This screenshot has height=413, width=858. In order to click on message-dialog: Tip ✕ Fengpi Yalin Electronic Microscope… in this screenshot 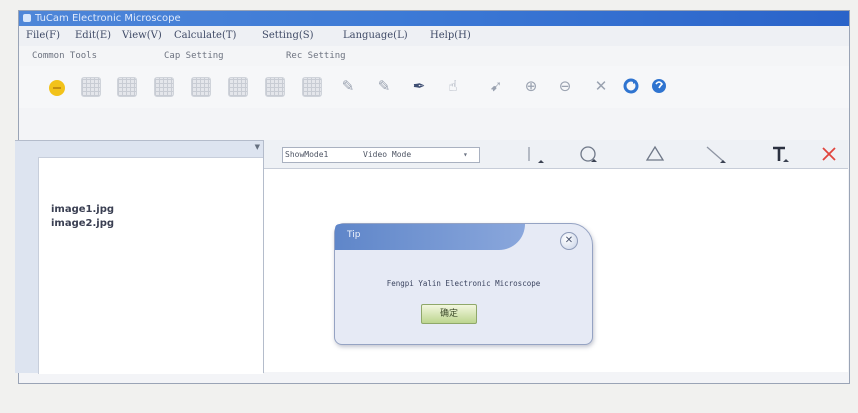, I will do `click(463, 284)`.